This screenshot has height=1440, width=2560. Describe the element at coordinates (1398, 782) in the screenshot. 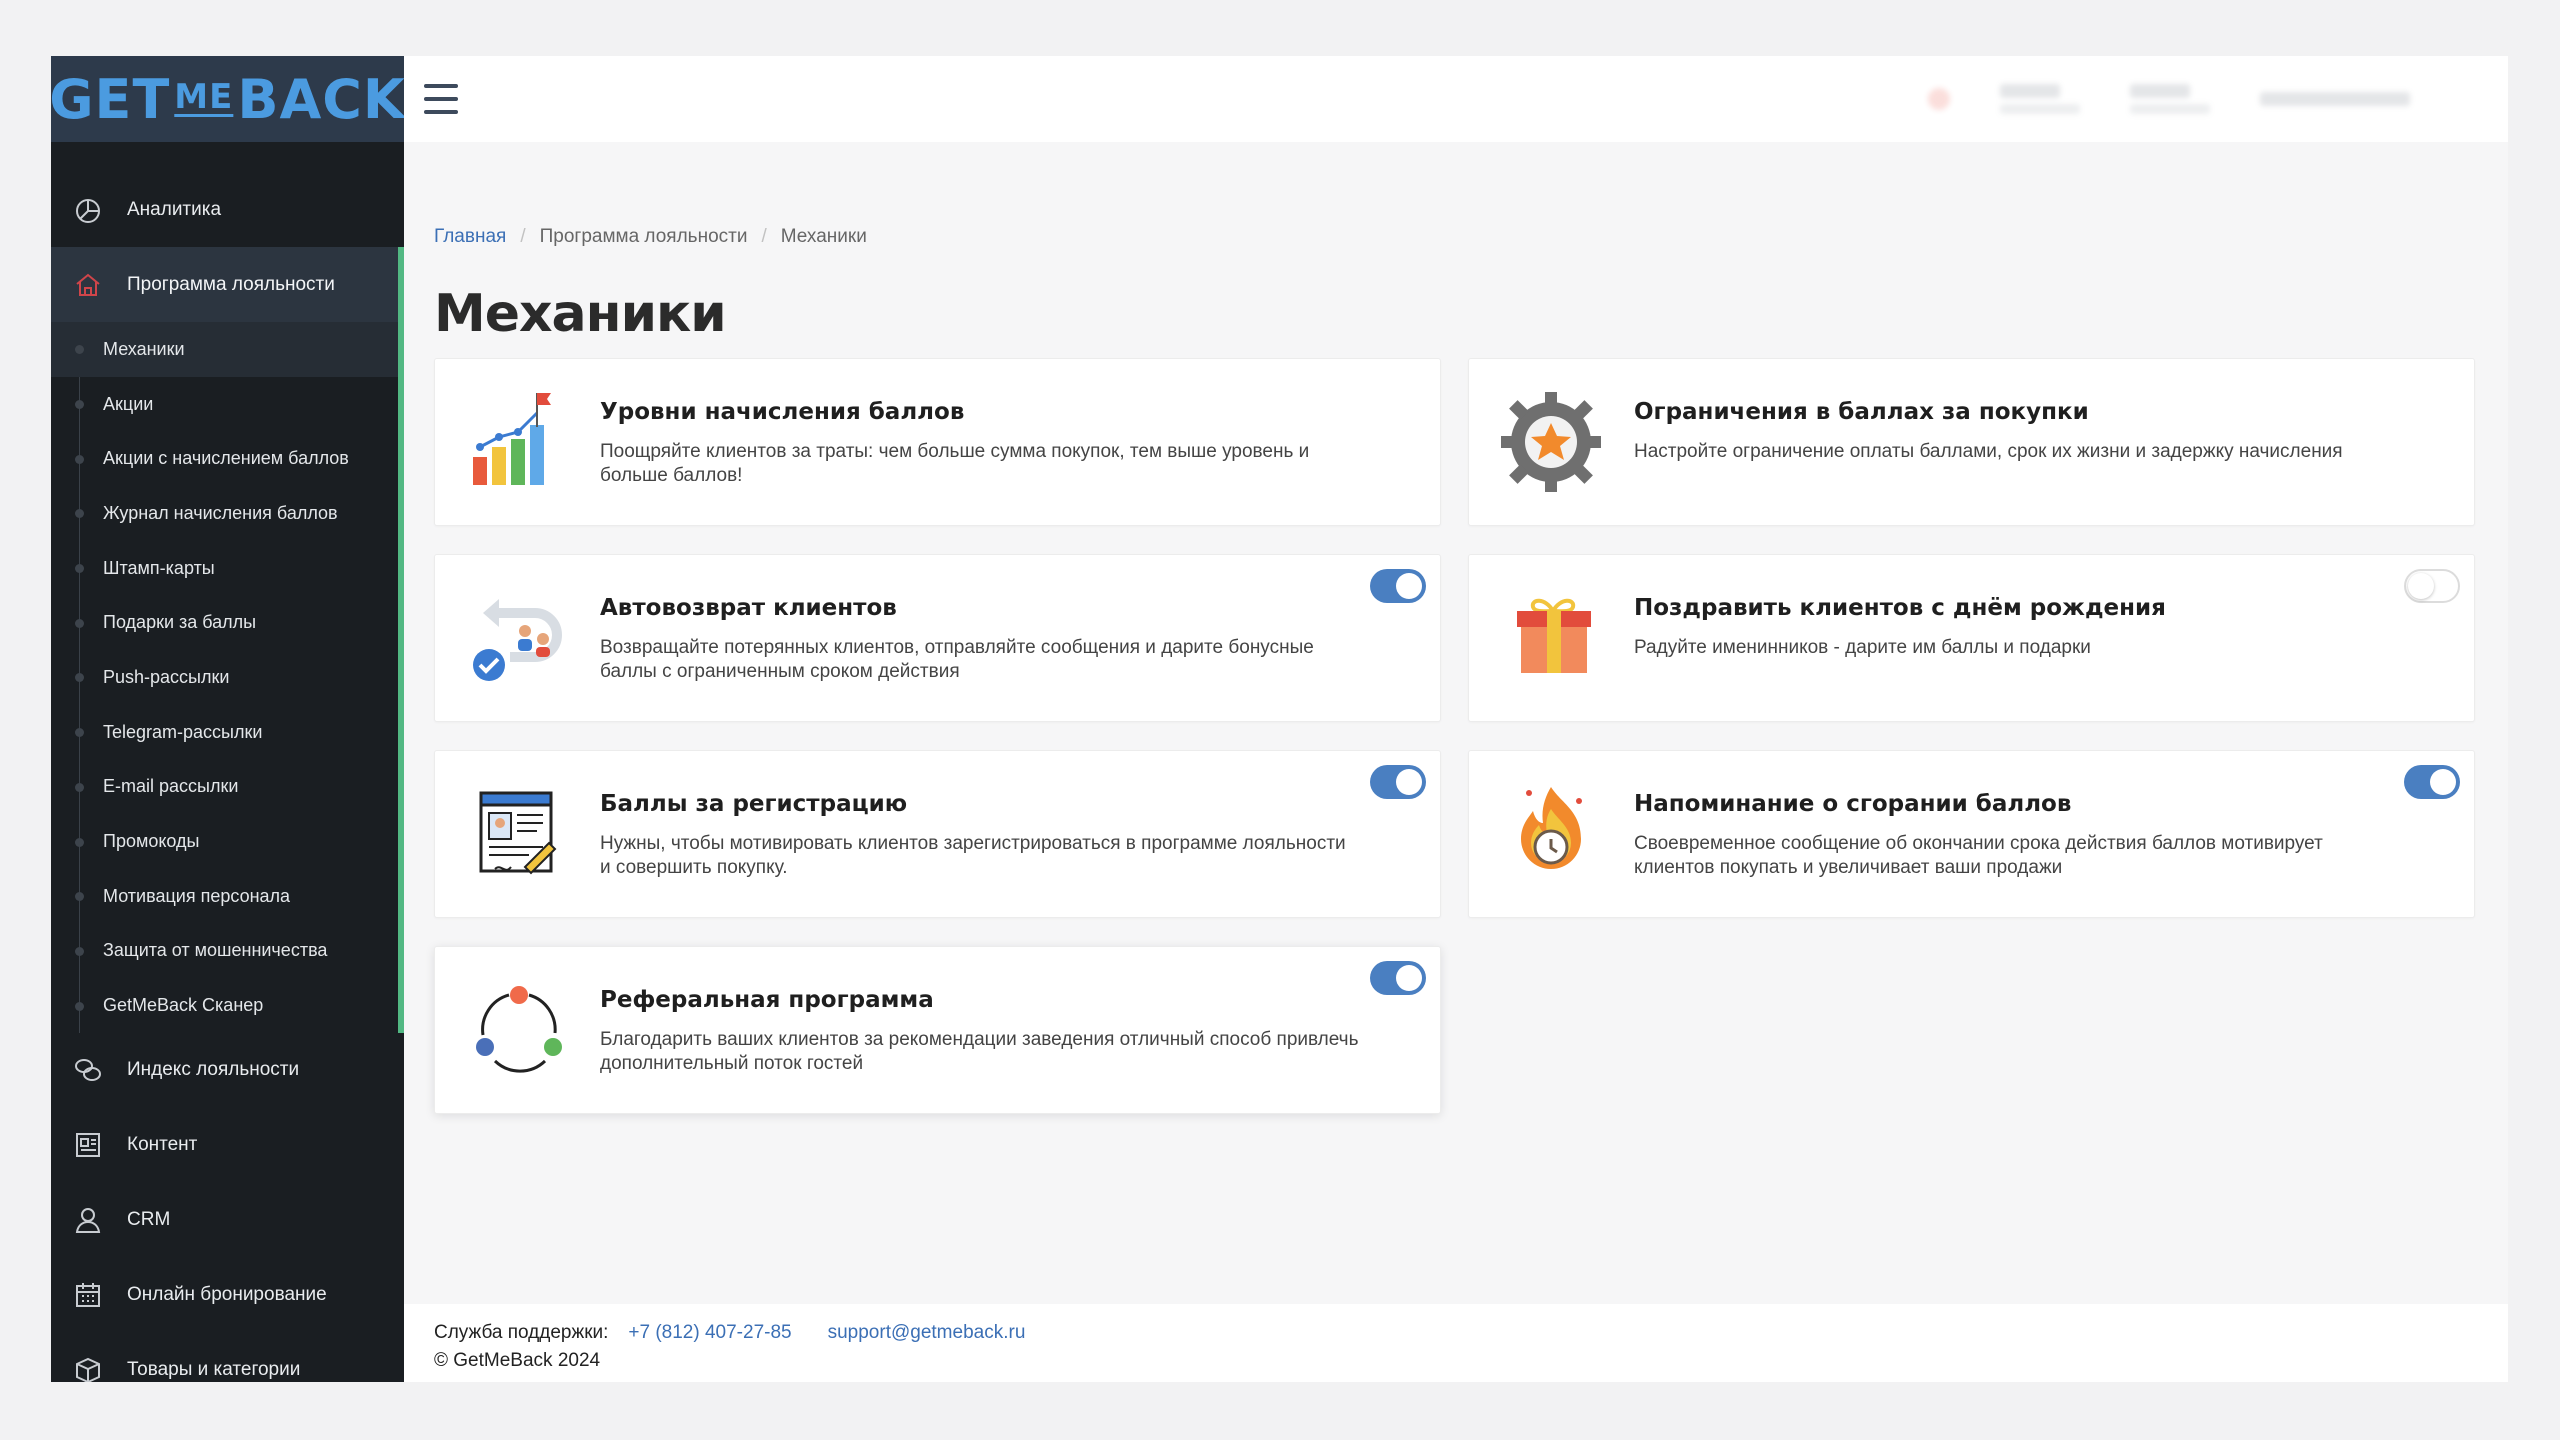

I see `registration-points-toggle` at that location.